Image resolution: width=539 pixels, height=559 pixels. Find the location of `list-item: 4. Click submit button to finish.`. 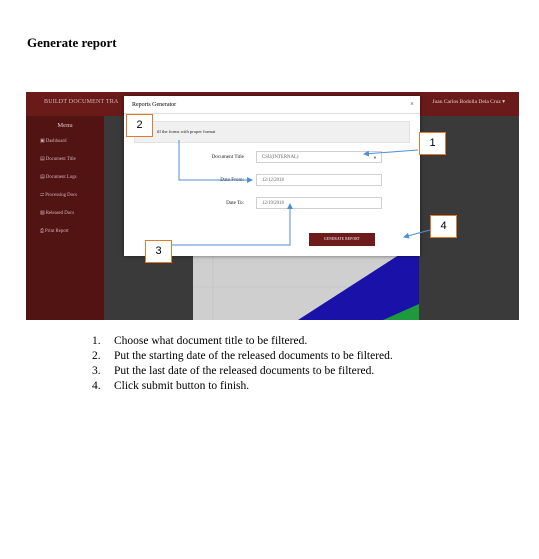

list-item: 4. Click submit button to finish. is located at coordinates (242, 386).